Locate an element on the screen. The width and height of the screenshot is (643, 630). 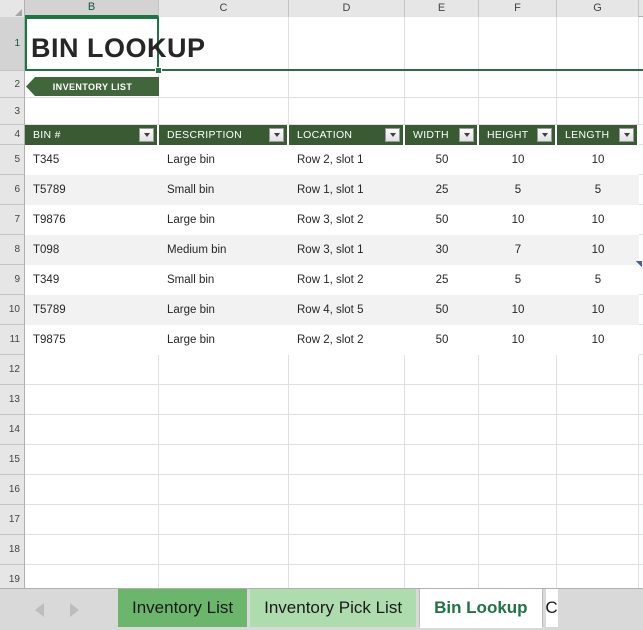
sheet-tab-inventory-pick-list: Inventory Pick List is located at coordinates (333, 608).